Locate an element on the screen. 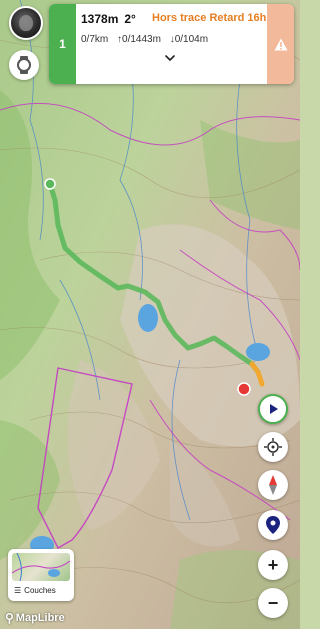 The width and height of the screenshot is (320, 629). descent-value: ↓0/104m is located at coordinates (189, 39).